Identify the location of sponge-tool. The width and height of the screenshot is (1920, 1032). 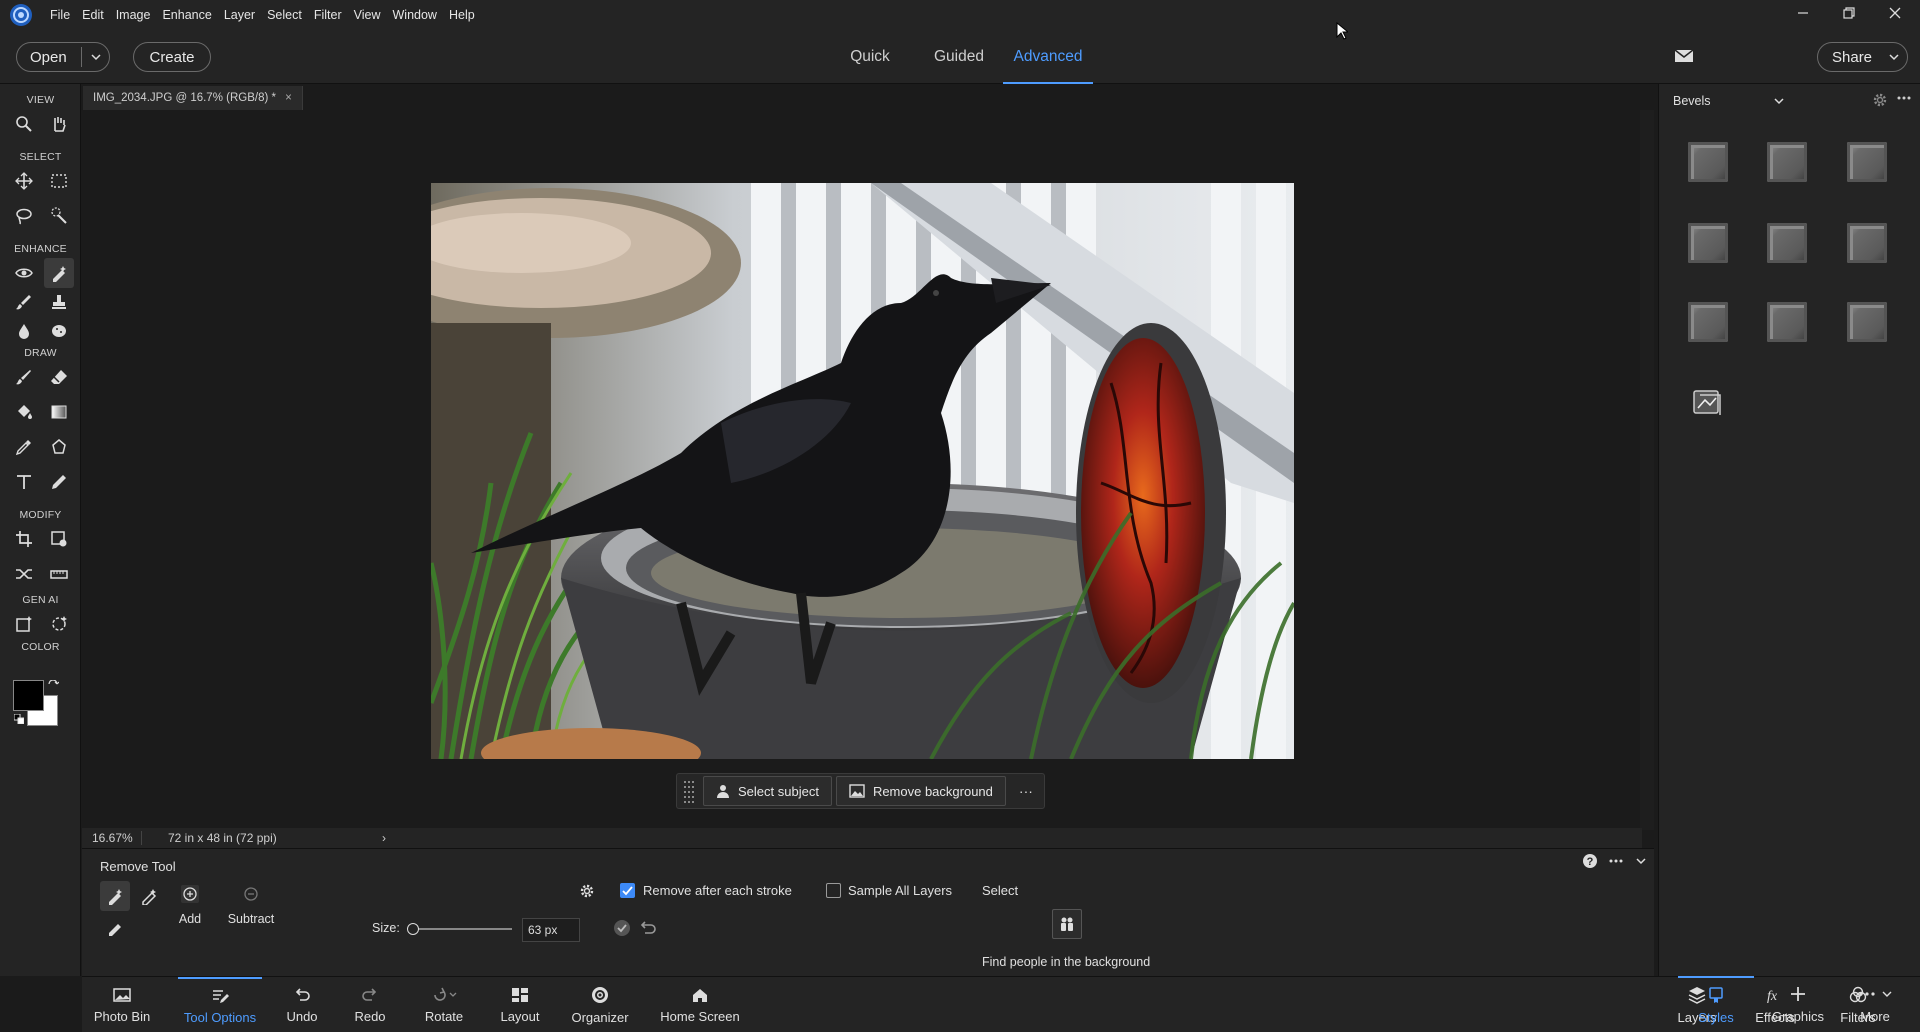
(59, 331).